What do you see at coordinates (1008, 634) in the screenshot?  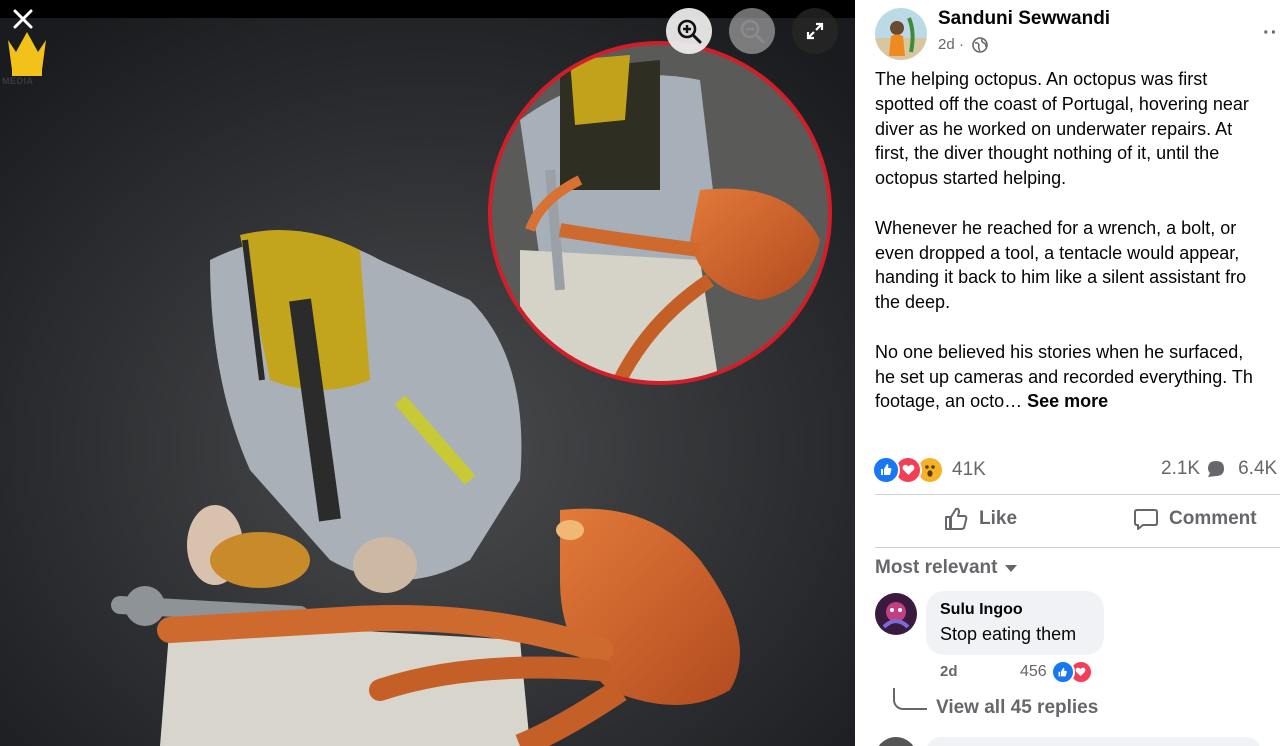 I see `comment-text: Stop eating them` at bounding box center [1008, 634].